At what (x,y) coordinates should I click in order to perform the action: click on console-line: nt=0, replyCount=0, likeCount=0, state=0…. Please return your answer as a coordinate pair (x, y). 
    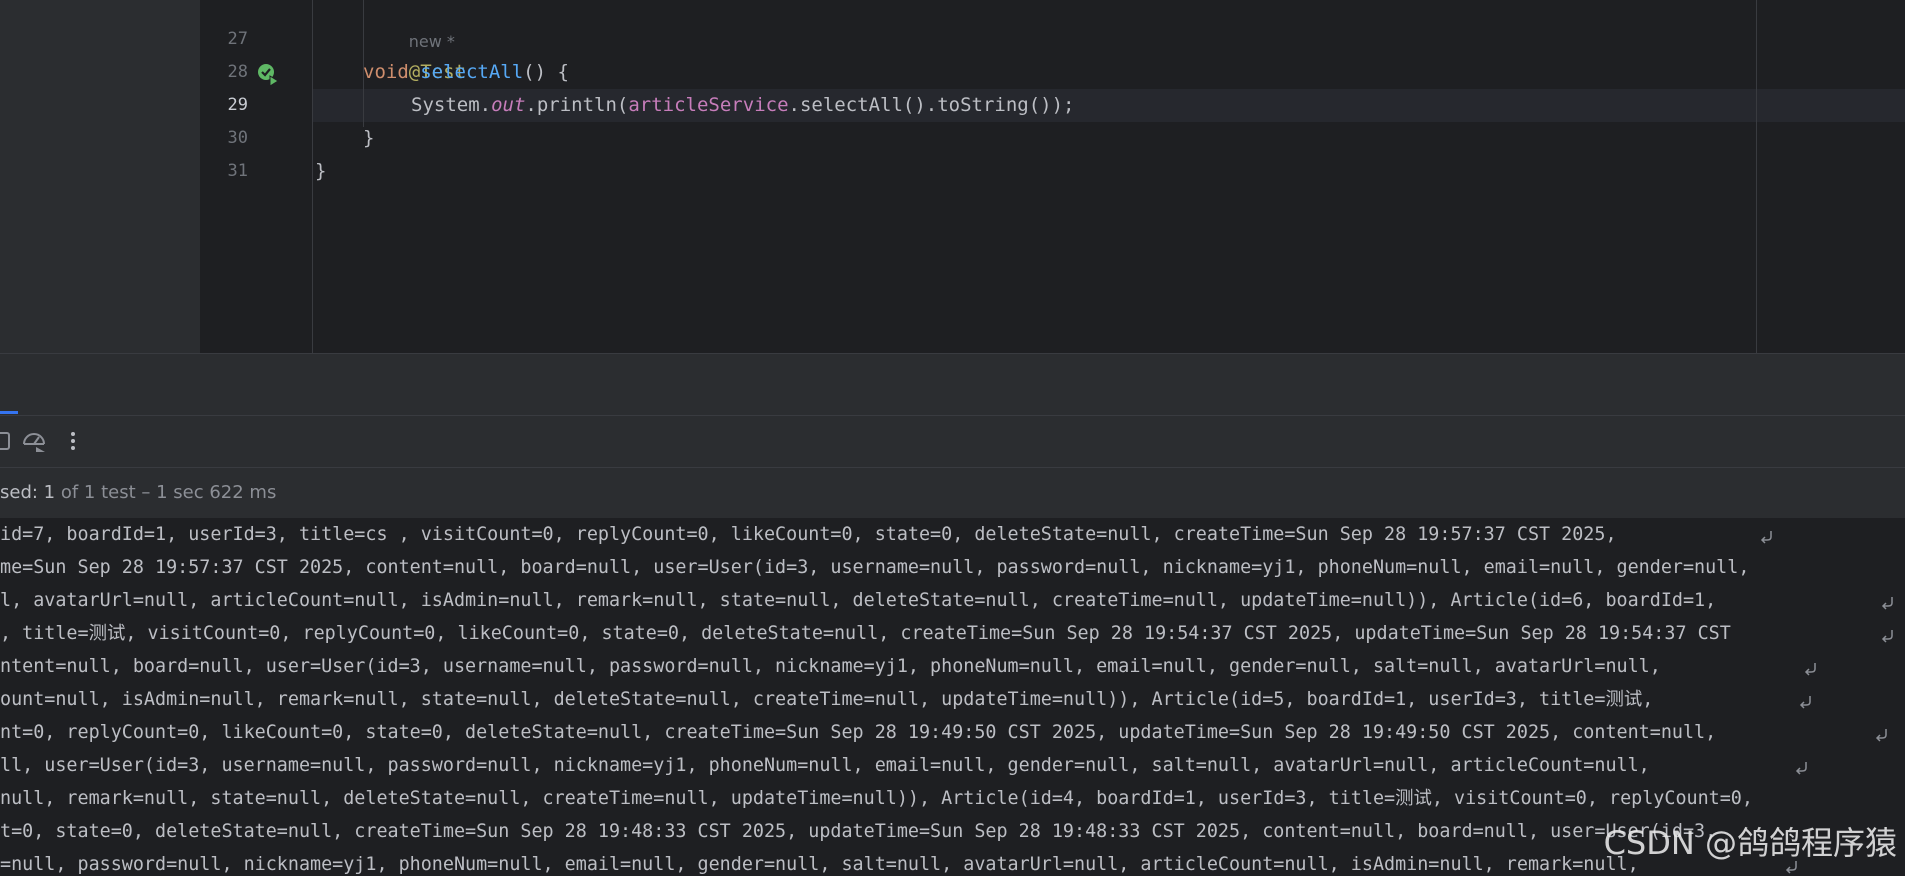
    Looking at the image, I should click on (864, 732).